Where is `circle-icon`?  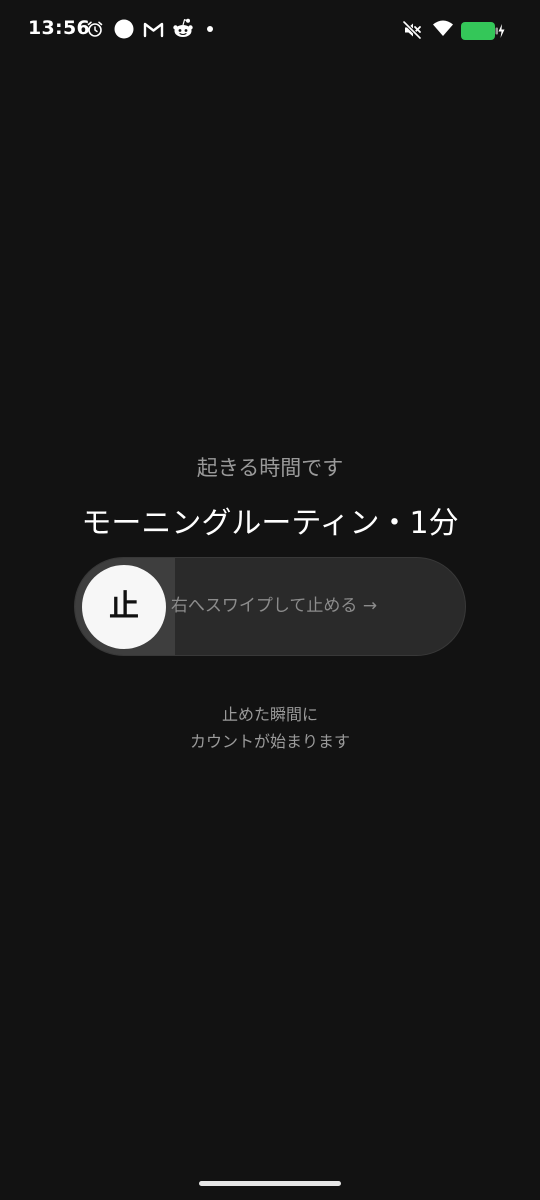
circle-icon is located at coordinates (124, 29).